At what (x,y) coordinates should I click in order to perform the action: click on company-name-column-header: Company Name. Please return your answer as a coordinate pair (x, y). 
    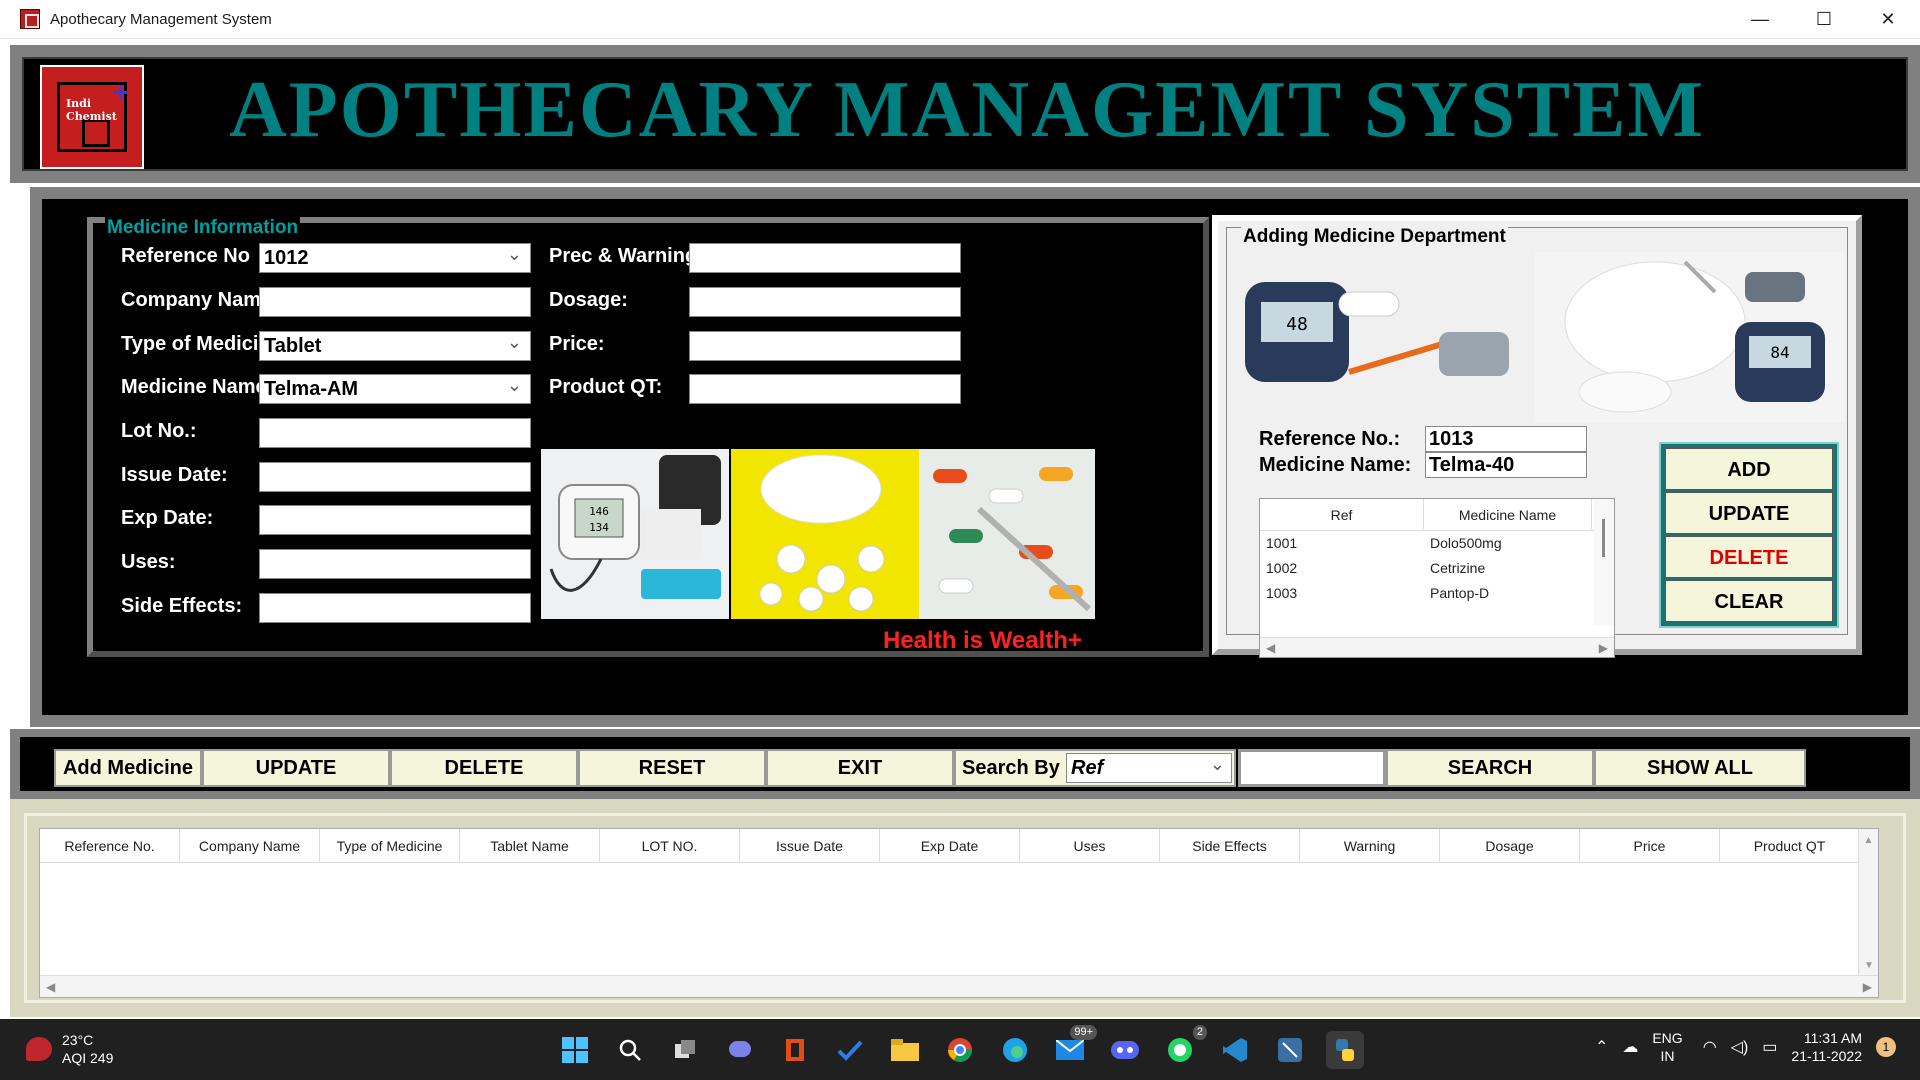
    Looking at the image, I should click on (250, 846).